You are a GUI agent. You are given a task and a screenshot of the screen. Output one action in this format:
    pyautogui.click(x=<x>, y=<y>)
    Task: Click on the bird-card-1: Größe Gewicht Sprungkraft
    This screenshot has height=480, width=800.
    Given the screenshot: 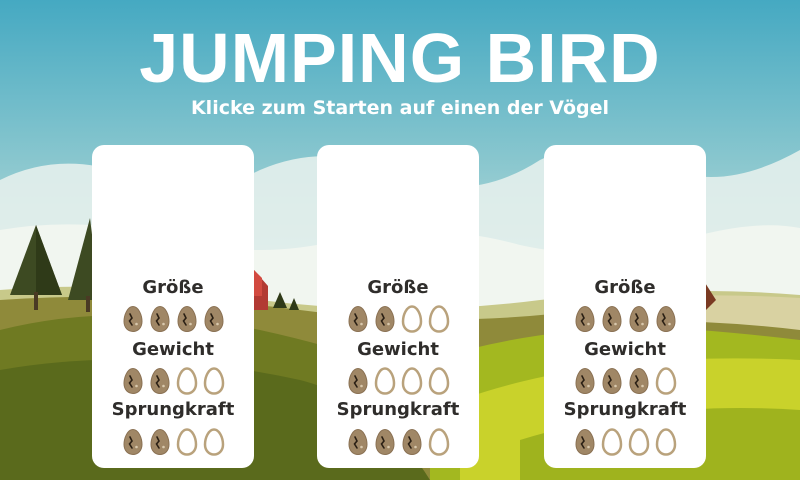 What is the action you would take?
    pyautogui.click(x=173, y=306)
    